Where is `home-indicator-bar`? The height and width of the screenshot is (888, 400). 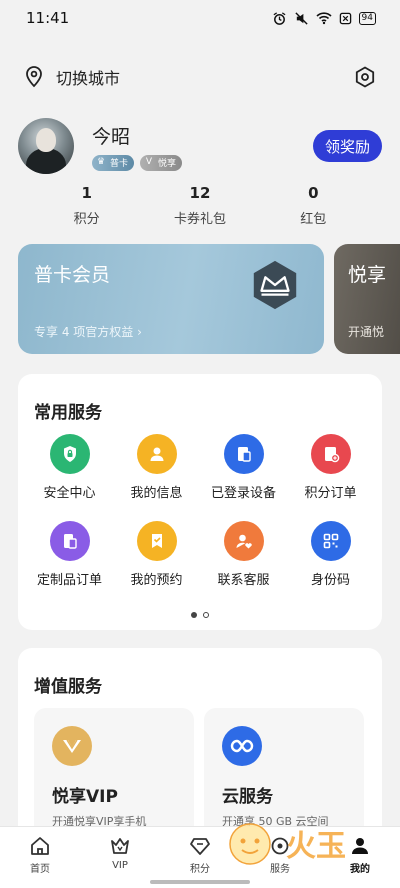 home-indicator-bar is located at coordinates (200, 882).